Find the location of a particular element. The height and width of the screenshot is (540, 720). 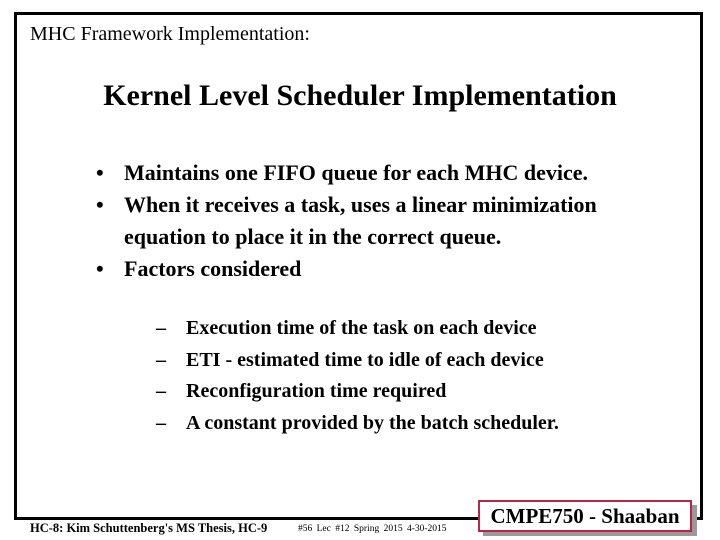

footer-reference: HC-8: Kim Schuttenberg's MS Thesis, HC-9 is located at coordinates (149, 528).